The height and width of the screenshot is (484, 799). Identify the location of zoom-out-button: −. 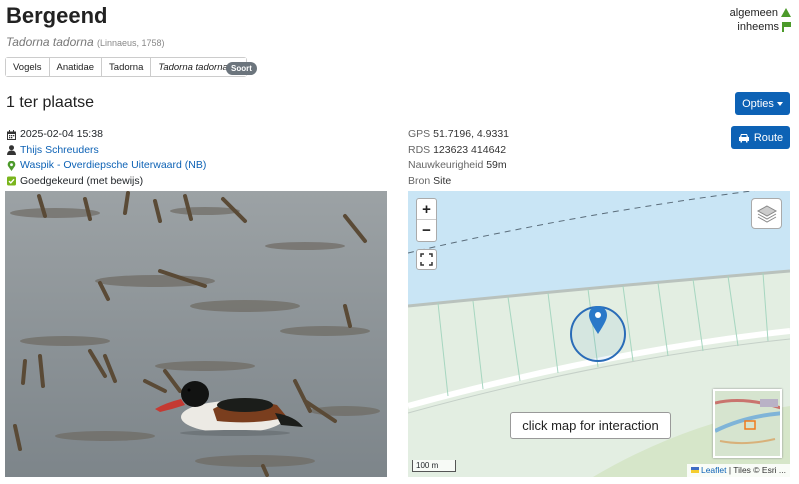
(426, 230).